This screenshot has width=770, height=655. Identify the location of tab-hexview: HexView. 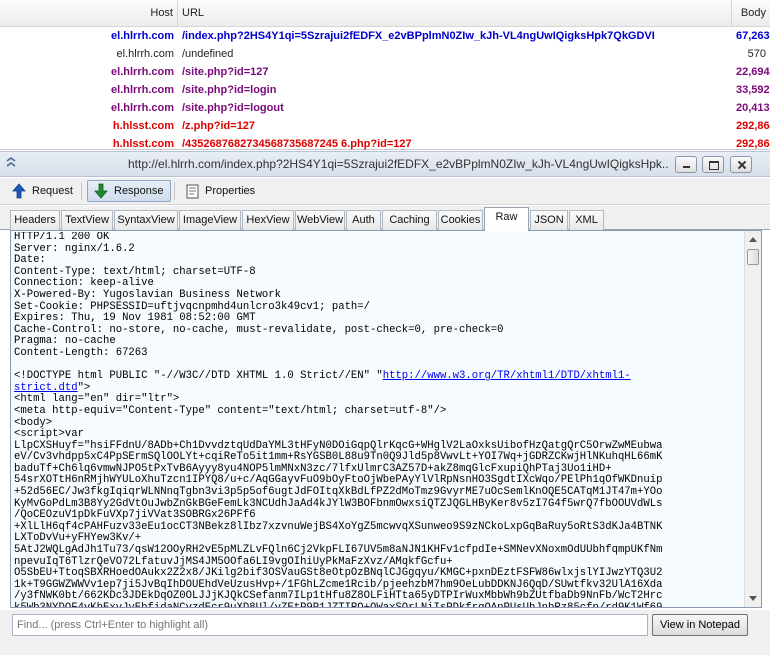
(268, 220).